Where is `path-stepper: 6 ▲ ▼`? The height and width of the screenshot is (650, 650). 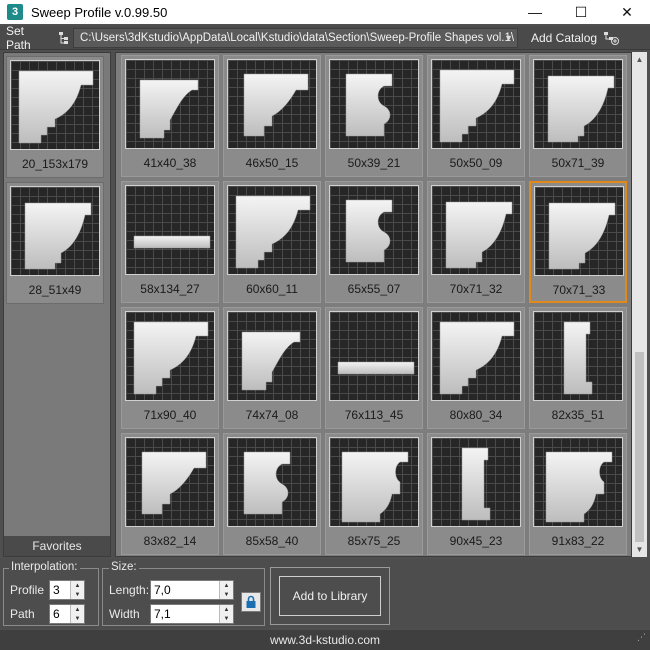
path-stepper: 6 ▲ ▼ is located at coordinates (67, 614).